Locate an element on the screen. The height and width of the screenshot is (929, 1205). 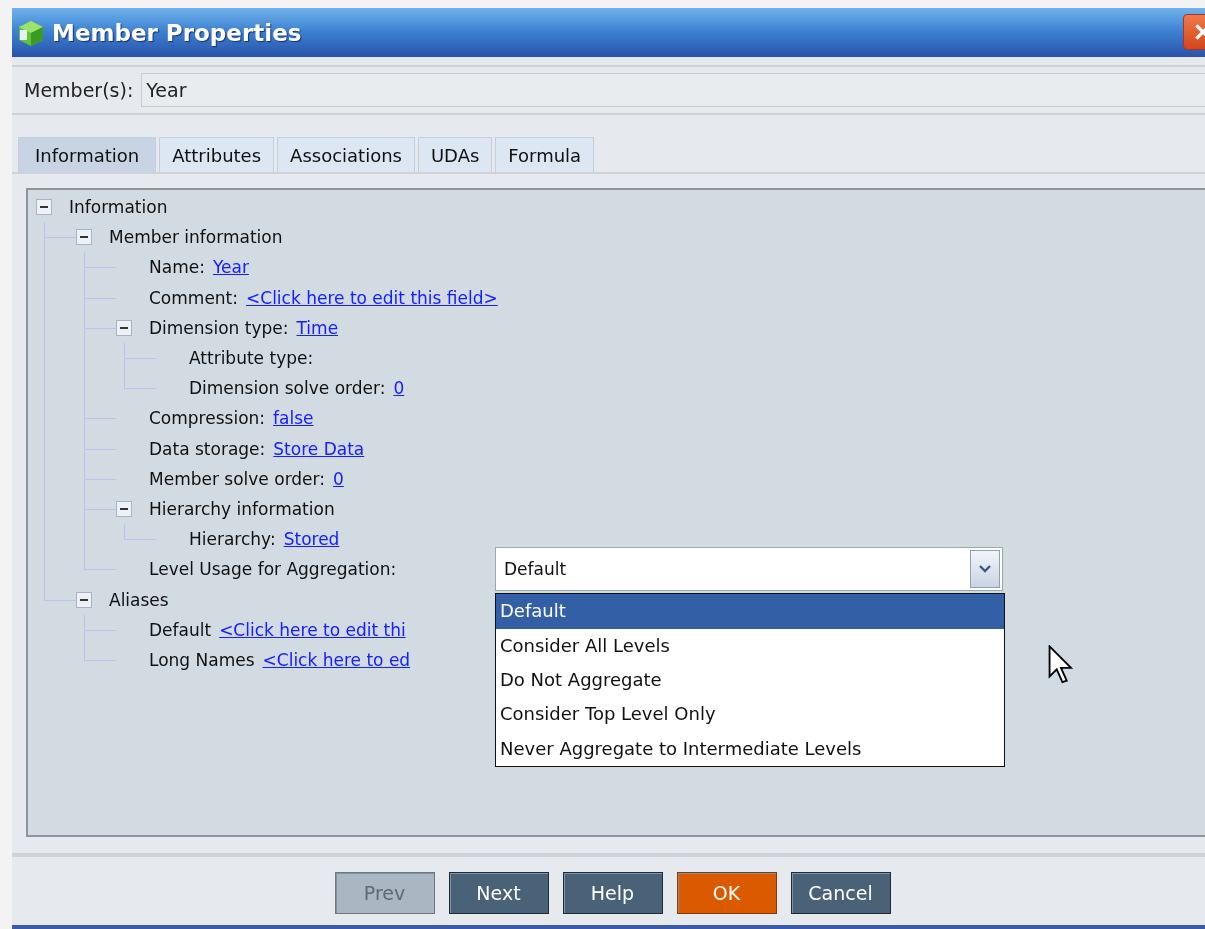
dropdown-button is located at coordinates (985, 569).